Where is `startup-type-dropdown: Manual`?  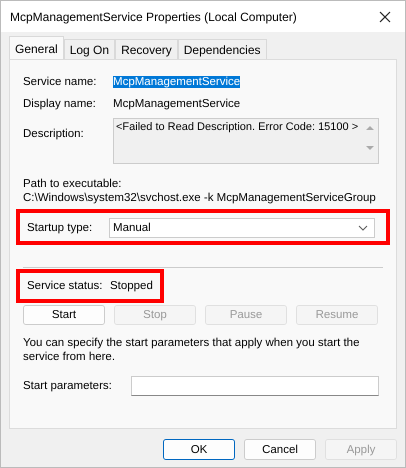
startup-type-dropdown: Manual is located at coordinates (242, 228).